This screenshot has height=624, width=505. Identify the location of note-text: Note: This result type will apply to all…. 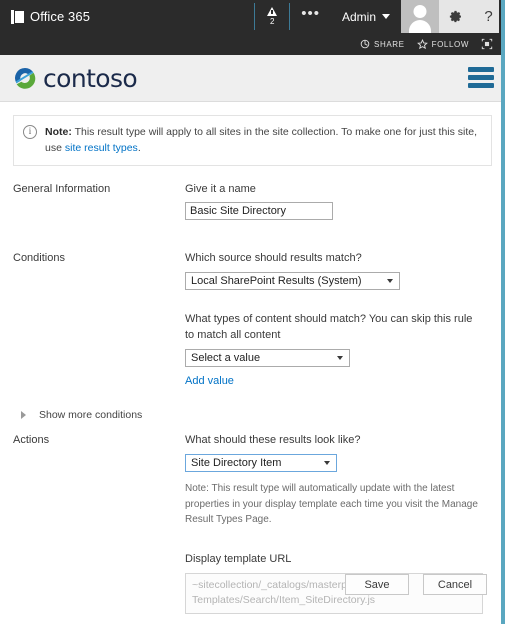
(263, 140).